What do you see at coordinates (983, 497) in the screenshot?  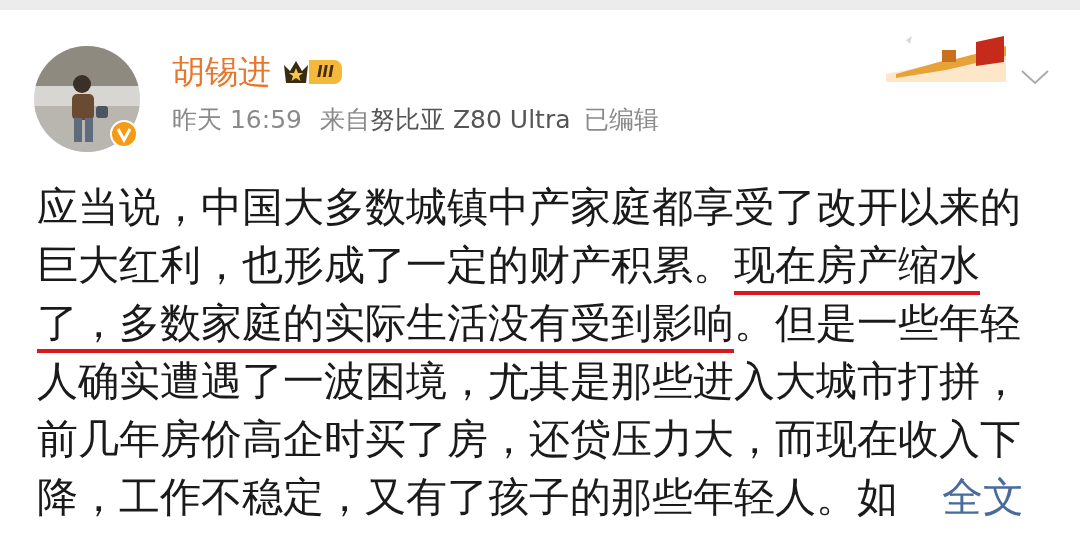 I see `full-text-link: 全文` at bounding box center [983, 497].